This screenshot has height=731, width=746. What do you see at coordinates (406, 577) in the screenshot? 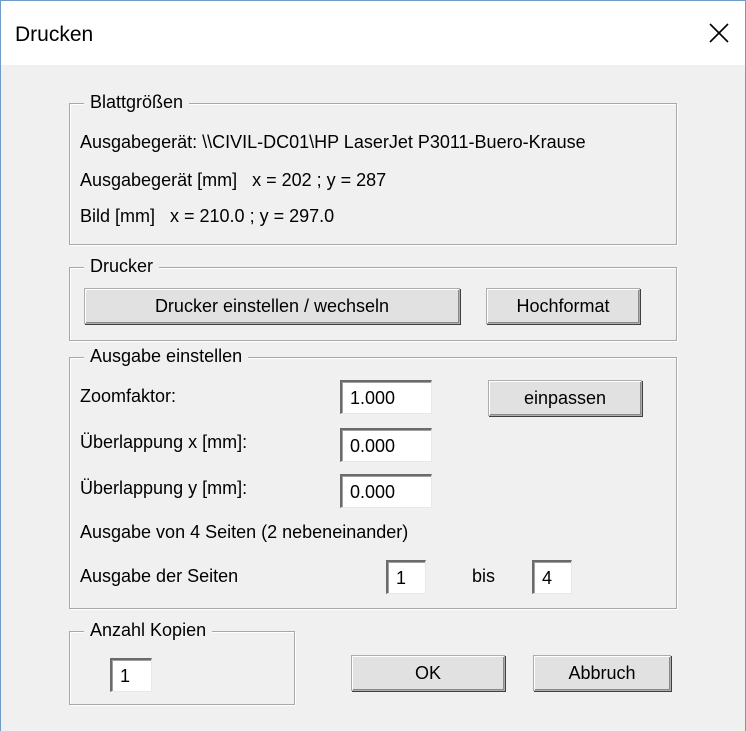
I see `page-from-input: 1` at bounding box center [406, 577].